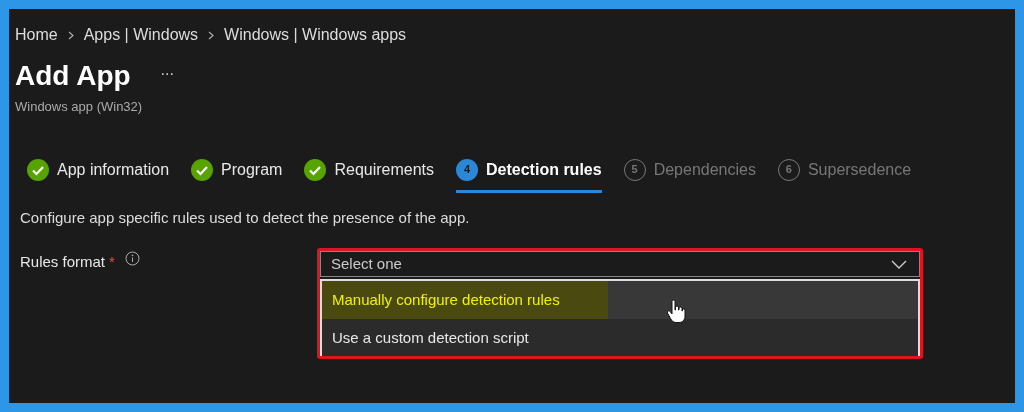  I want to click on wizard-step-tab: 4 Detection rules, so click(529, 174).